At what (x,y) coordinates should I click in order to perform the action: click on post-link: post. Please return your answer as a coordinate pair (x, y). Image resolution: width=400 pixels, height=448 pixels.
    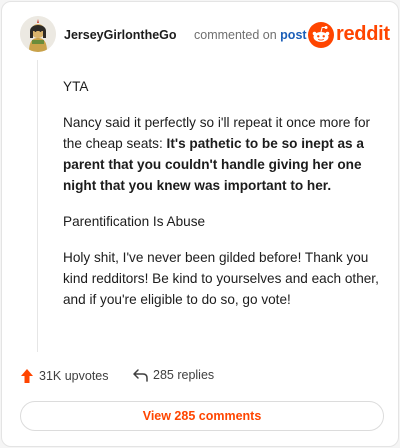
    Looking at the image, I should click on (293, 35).